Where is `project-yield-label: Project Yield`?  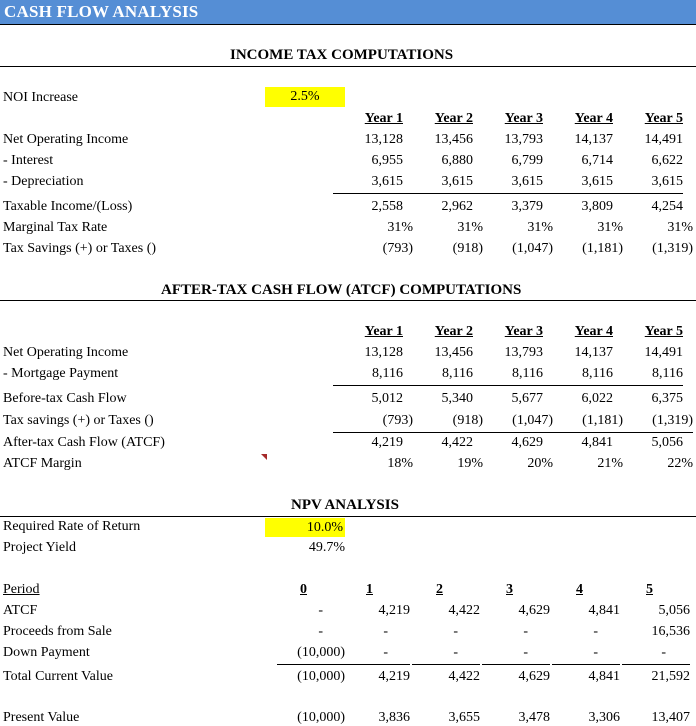 project-yield-label: Project Yield is located at coordinates (39, 547).